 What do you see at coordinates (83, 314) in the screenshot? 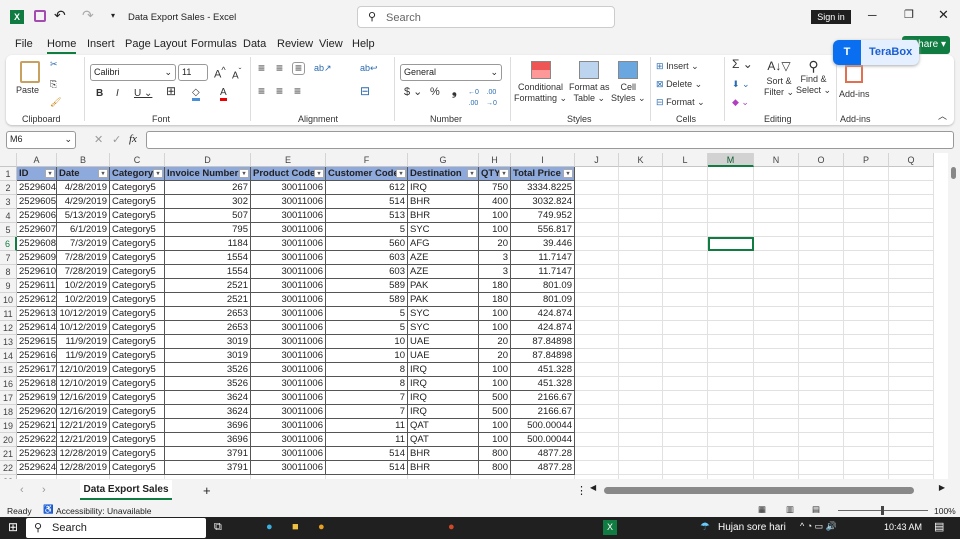
I see `cell: 10/12/2019` at bounding box center [83, 314].